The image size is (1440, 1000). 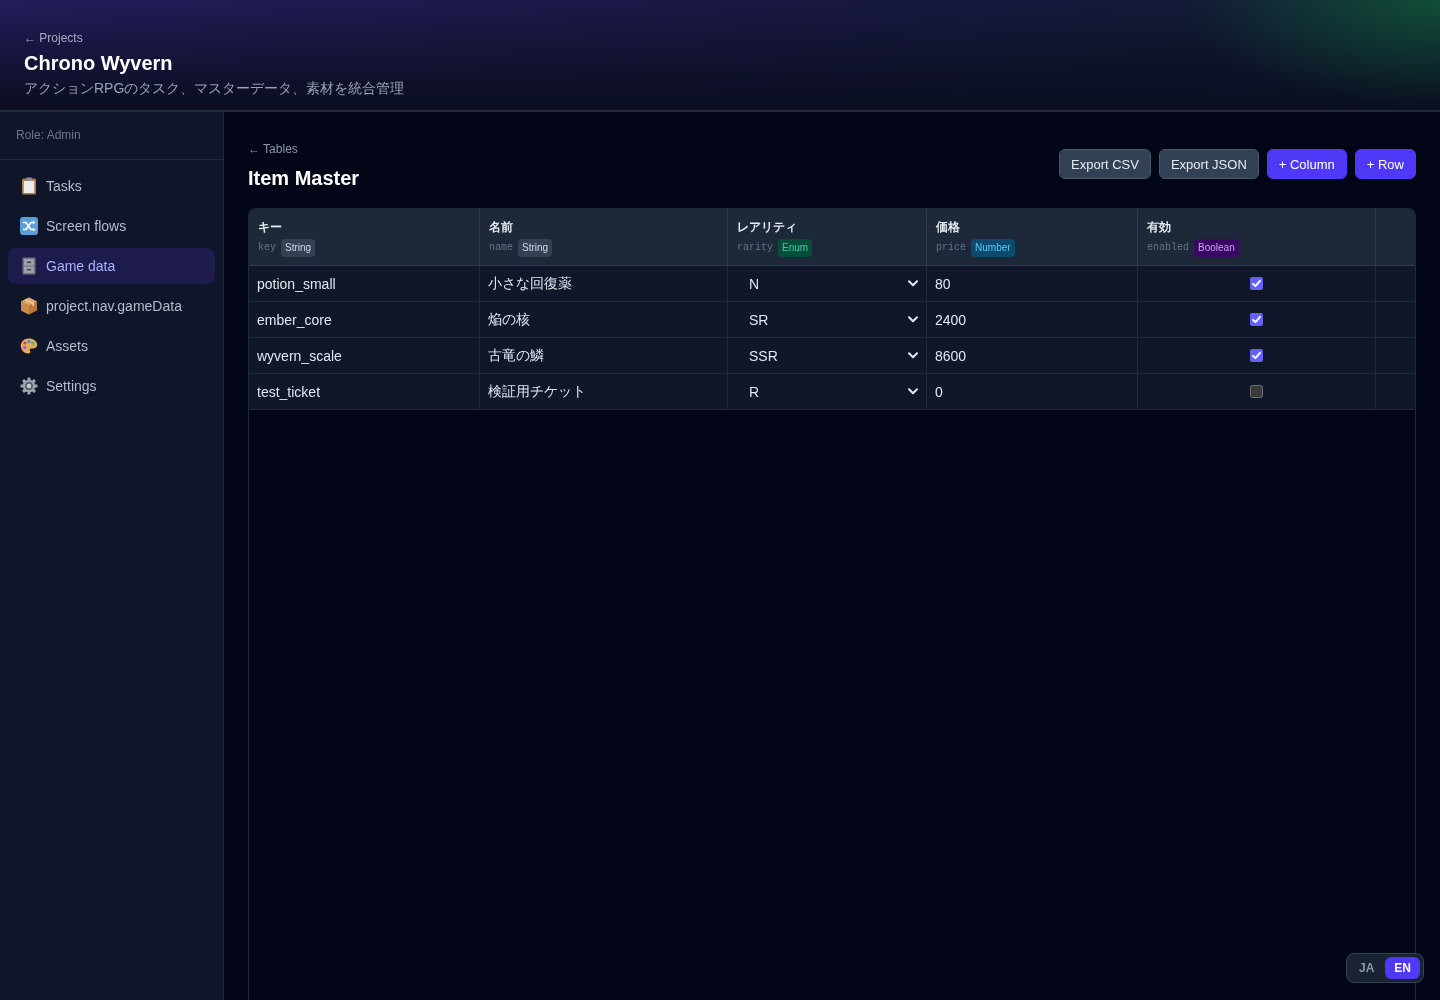 I want to click on type-badge: Enum, so click(x=795, y=248).